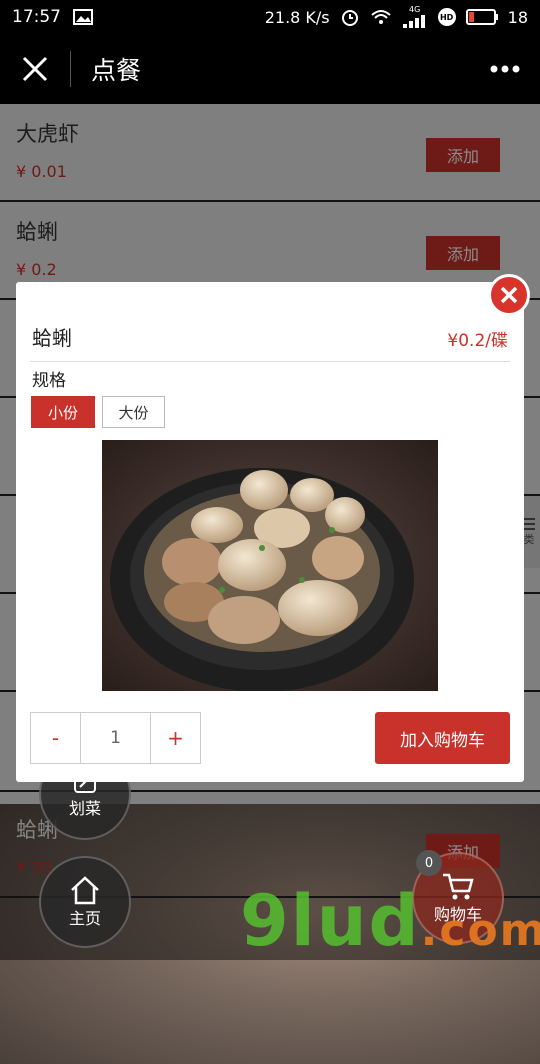 Image resolution: width=540 pixels, height=1064 pixels. What do you see at coordinates (84, 808) in the screenshot?
I see `dish-check-label: 划菜` at bounding box center [84, 808].